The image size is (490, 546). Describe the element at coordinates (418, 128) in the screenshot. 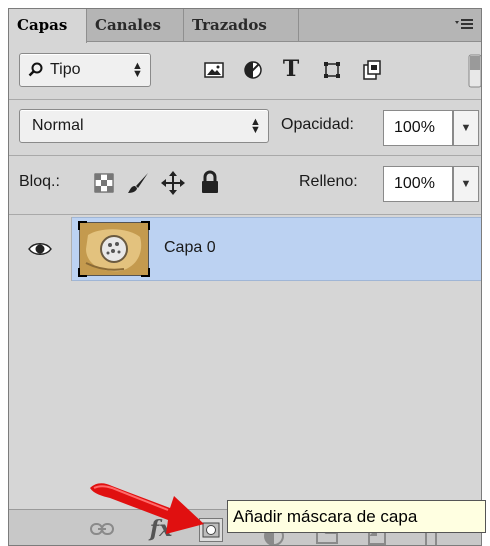

I see `opacity-input: 100%` at that location.